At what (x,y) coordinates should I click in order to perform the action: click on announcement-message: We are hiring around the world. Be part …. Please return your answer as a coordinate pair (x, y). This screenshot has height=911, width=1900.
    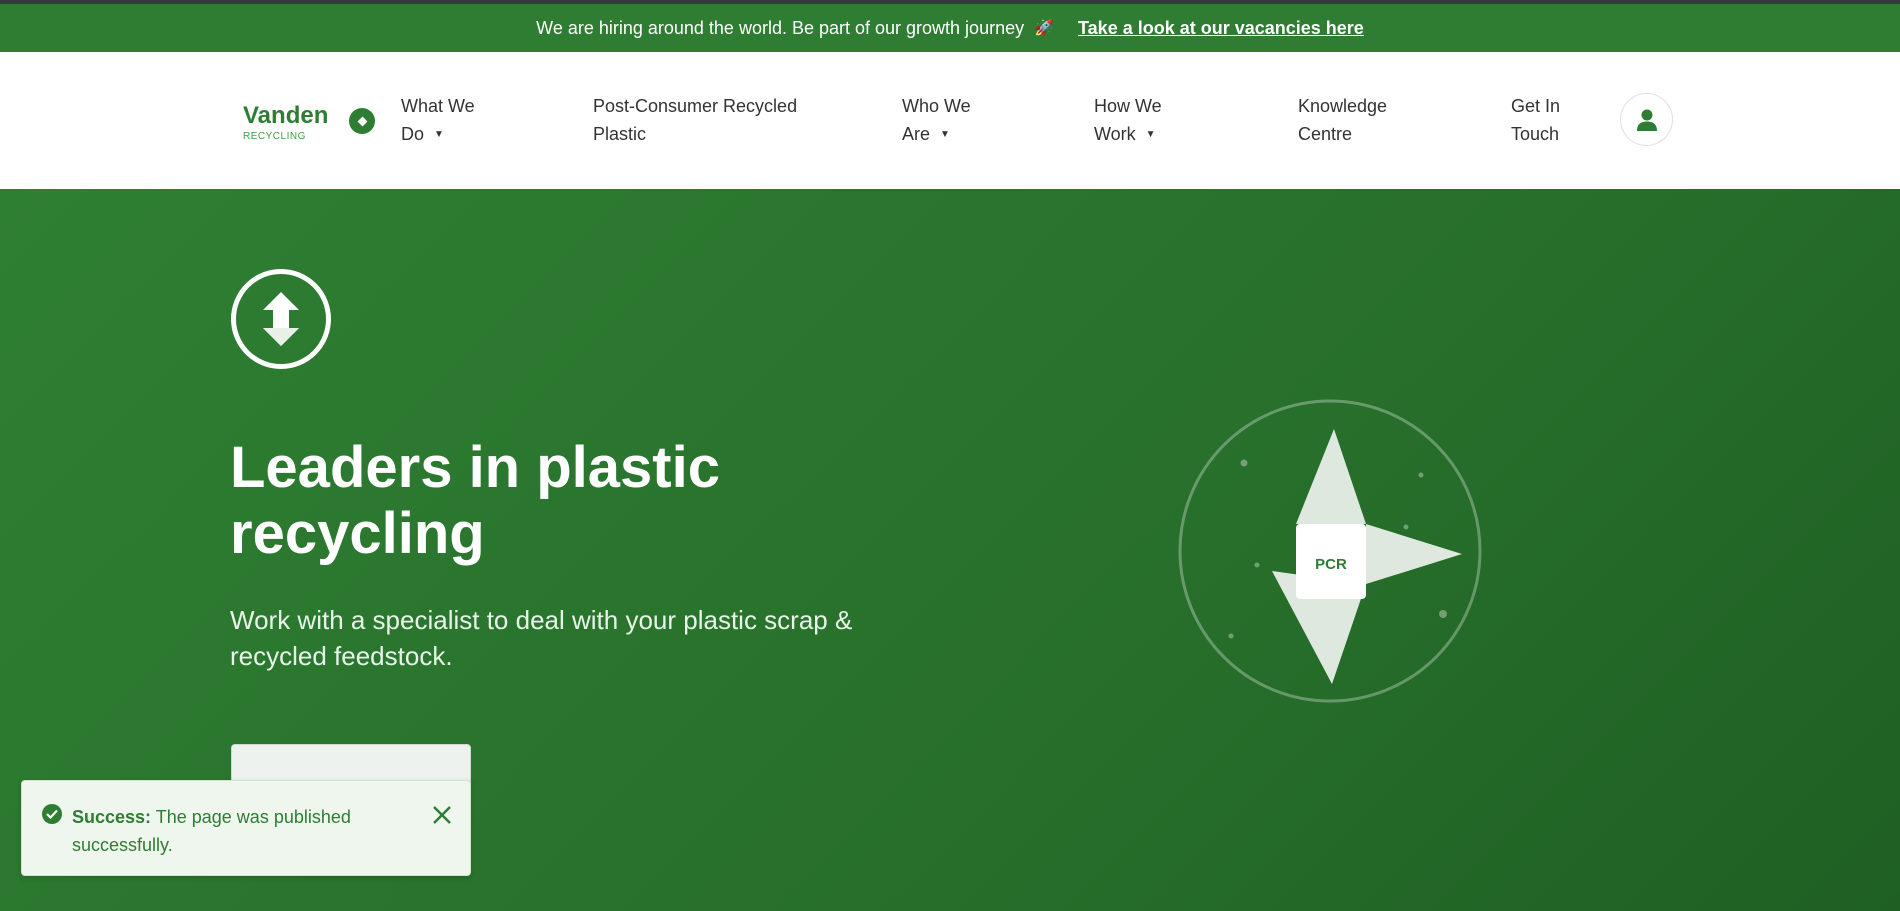
    Looking at the image, I should click on (780, 27).